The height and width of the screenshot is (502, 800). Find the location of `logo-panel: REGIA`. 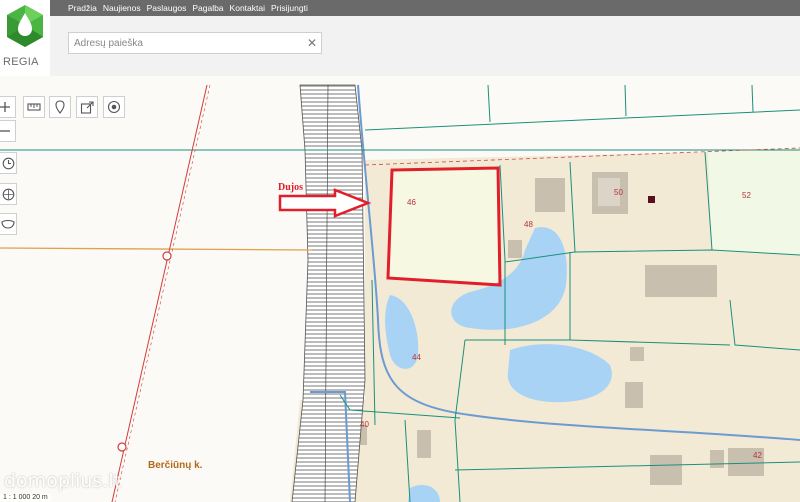

logo-panel: REGIA is located at coordinates (25, 38).